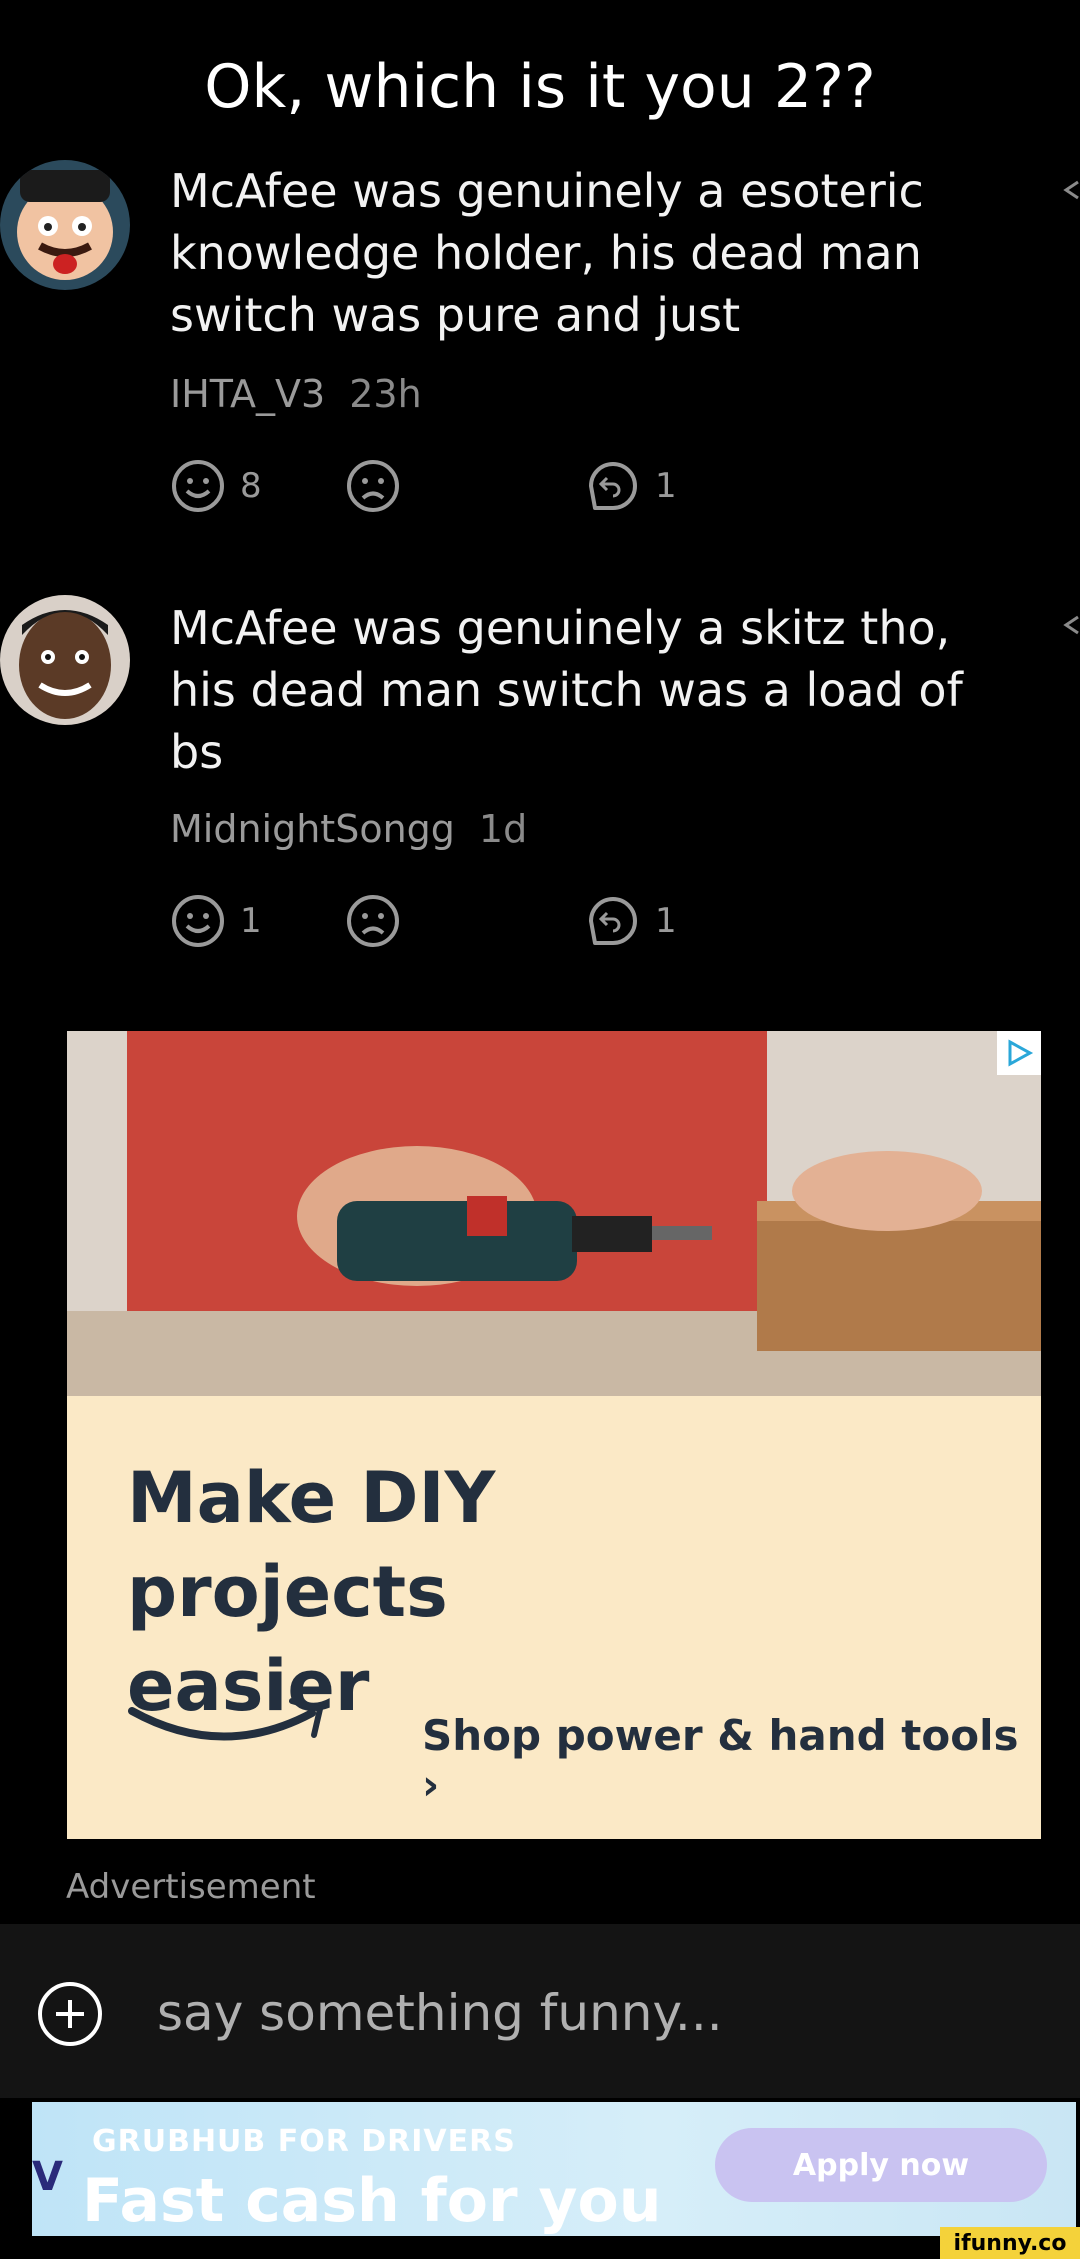 The width and height of the screenshot is (1080, 2259). Describe the element at coordinates (247, 394) in the screenshot. I see `comment-author: IHTA_V3` at that location.